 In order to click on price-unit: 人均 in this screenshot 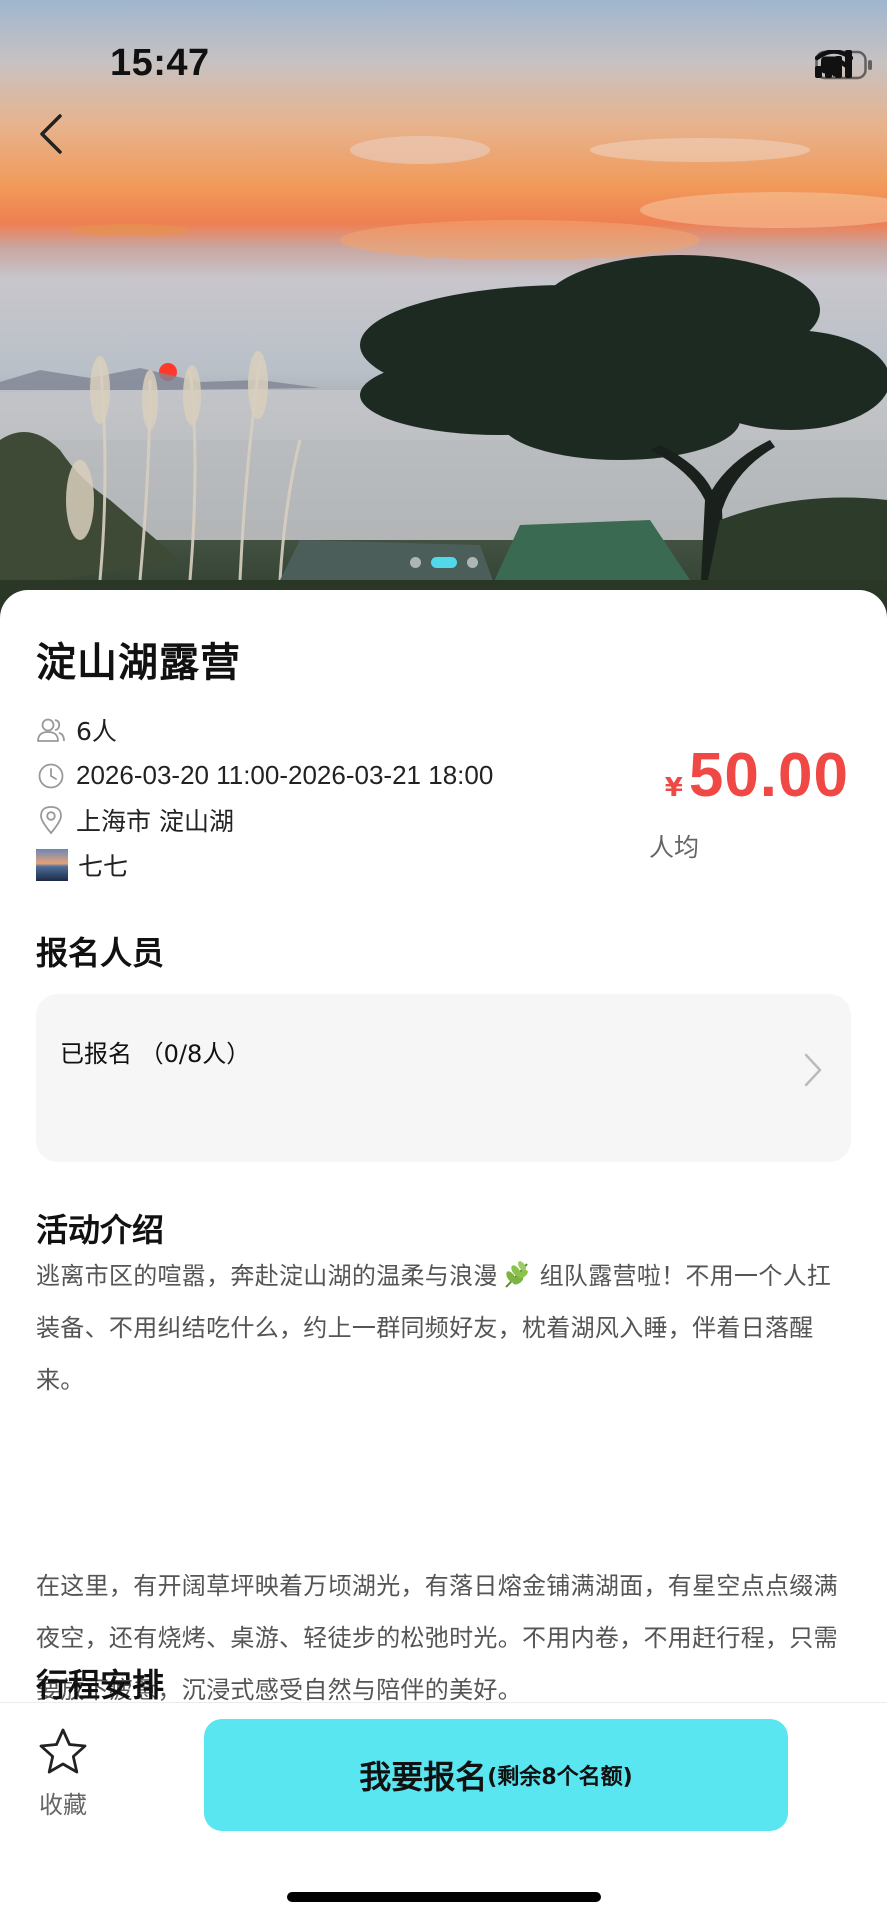, I will do `click(674, 847)`.